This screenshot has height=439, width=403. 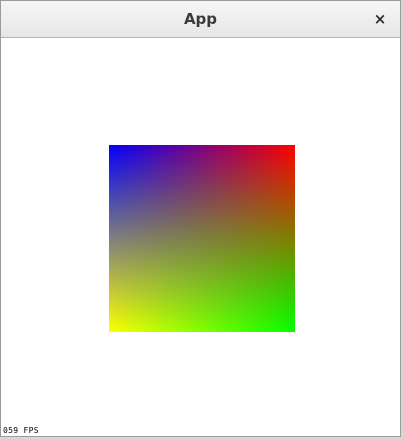 I want to click on window-title: App, so click(x=200, y=19).